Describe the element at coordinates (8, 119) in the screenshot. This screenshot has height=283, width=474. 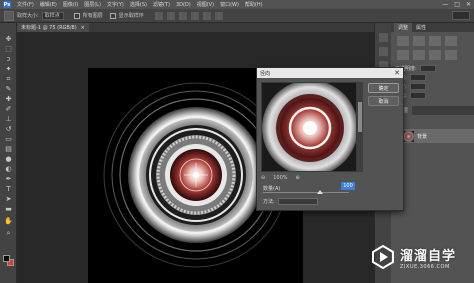
I see `stamp-icon: ⊥` at that location.